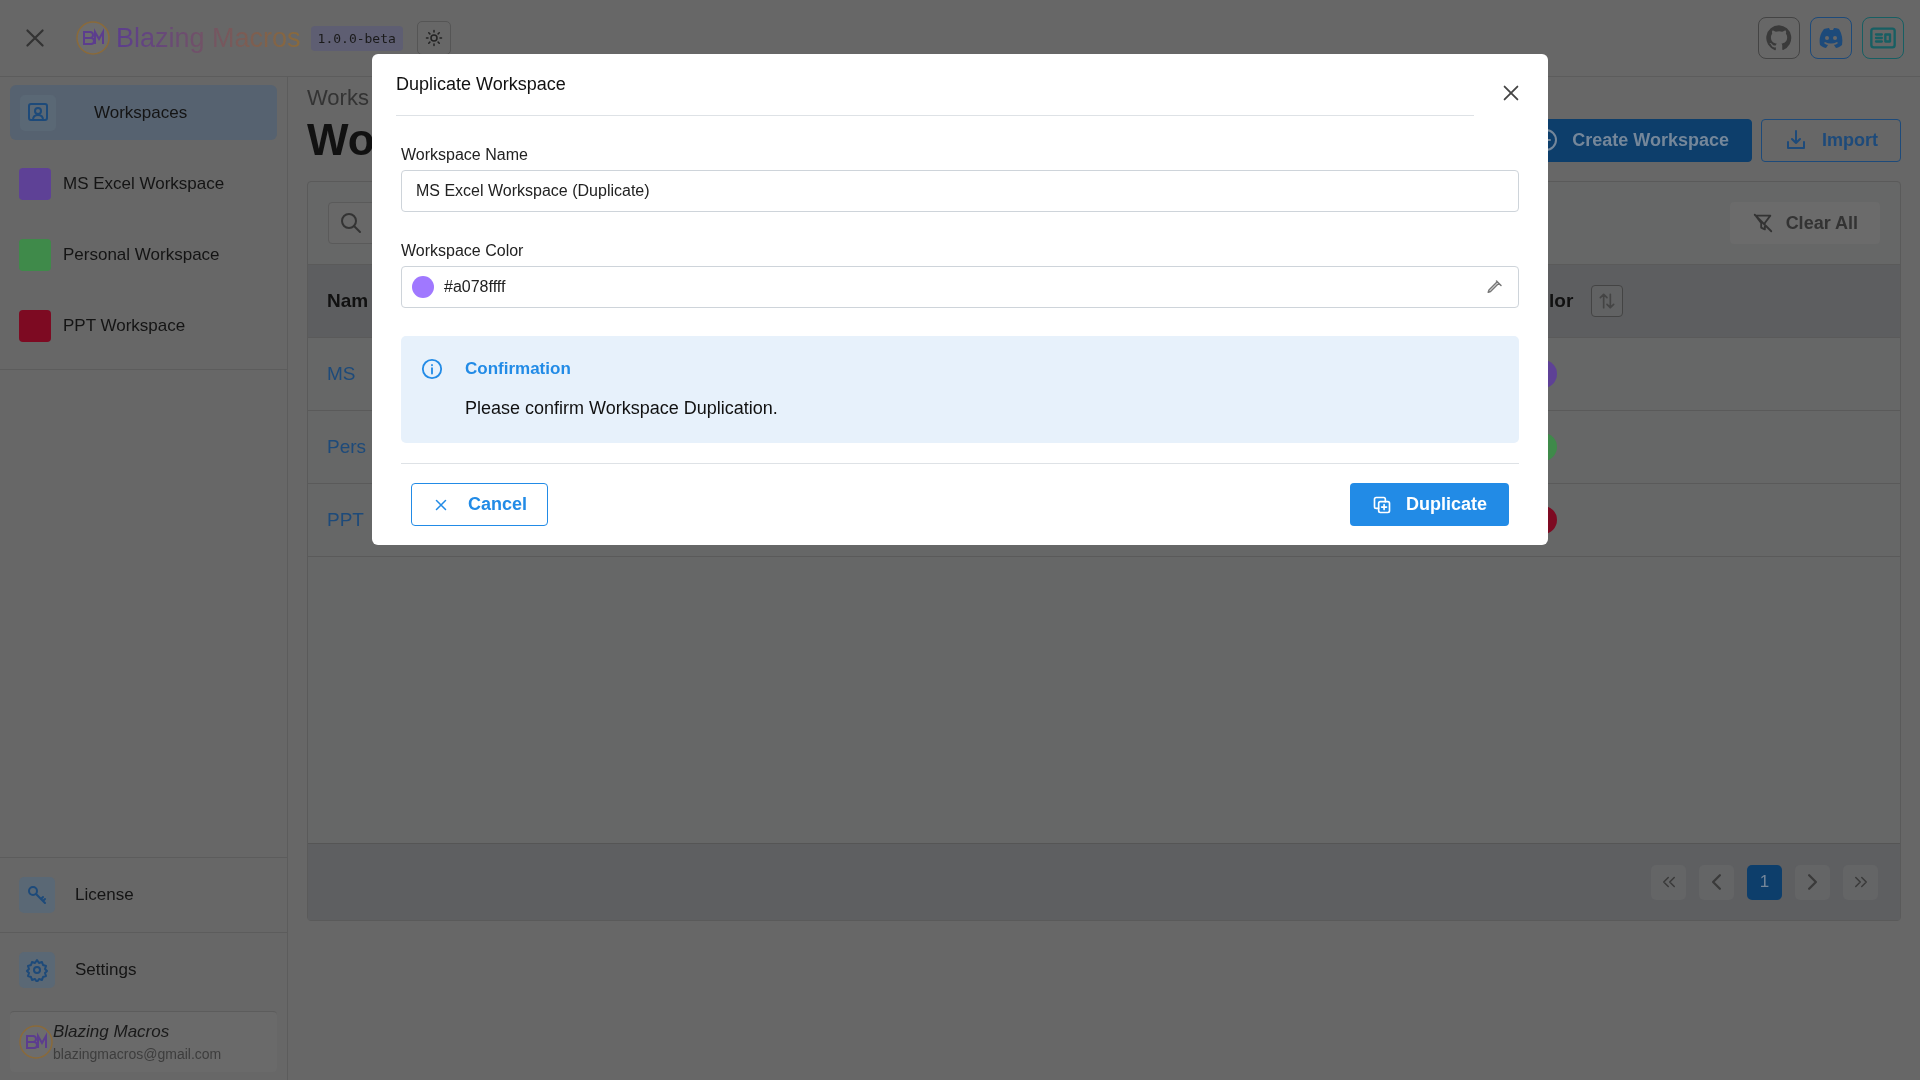 This screenshot has height=1080, width=1920. I want to click on first-page-button, so click(1668, 882).